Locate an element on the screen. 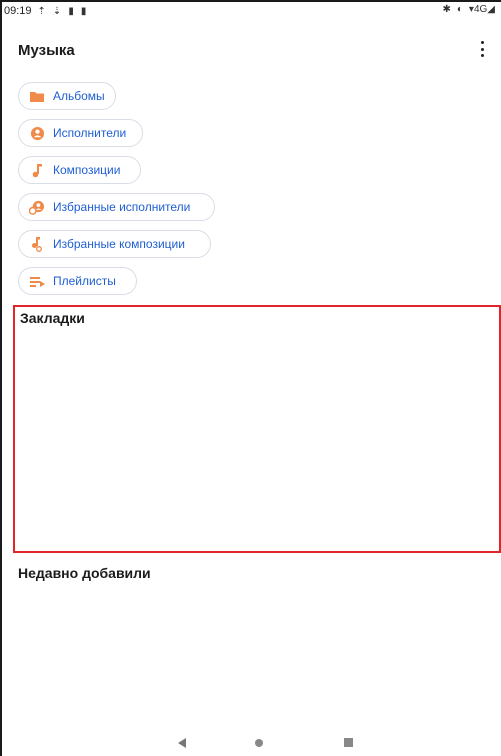 Image resolution: width=501 pixels, height=756 pixels. favorite-song-icon is located at coordinates (37, 244).